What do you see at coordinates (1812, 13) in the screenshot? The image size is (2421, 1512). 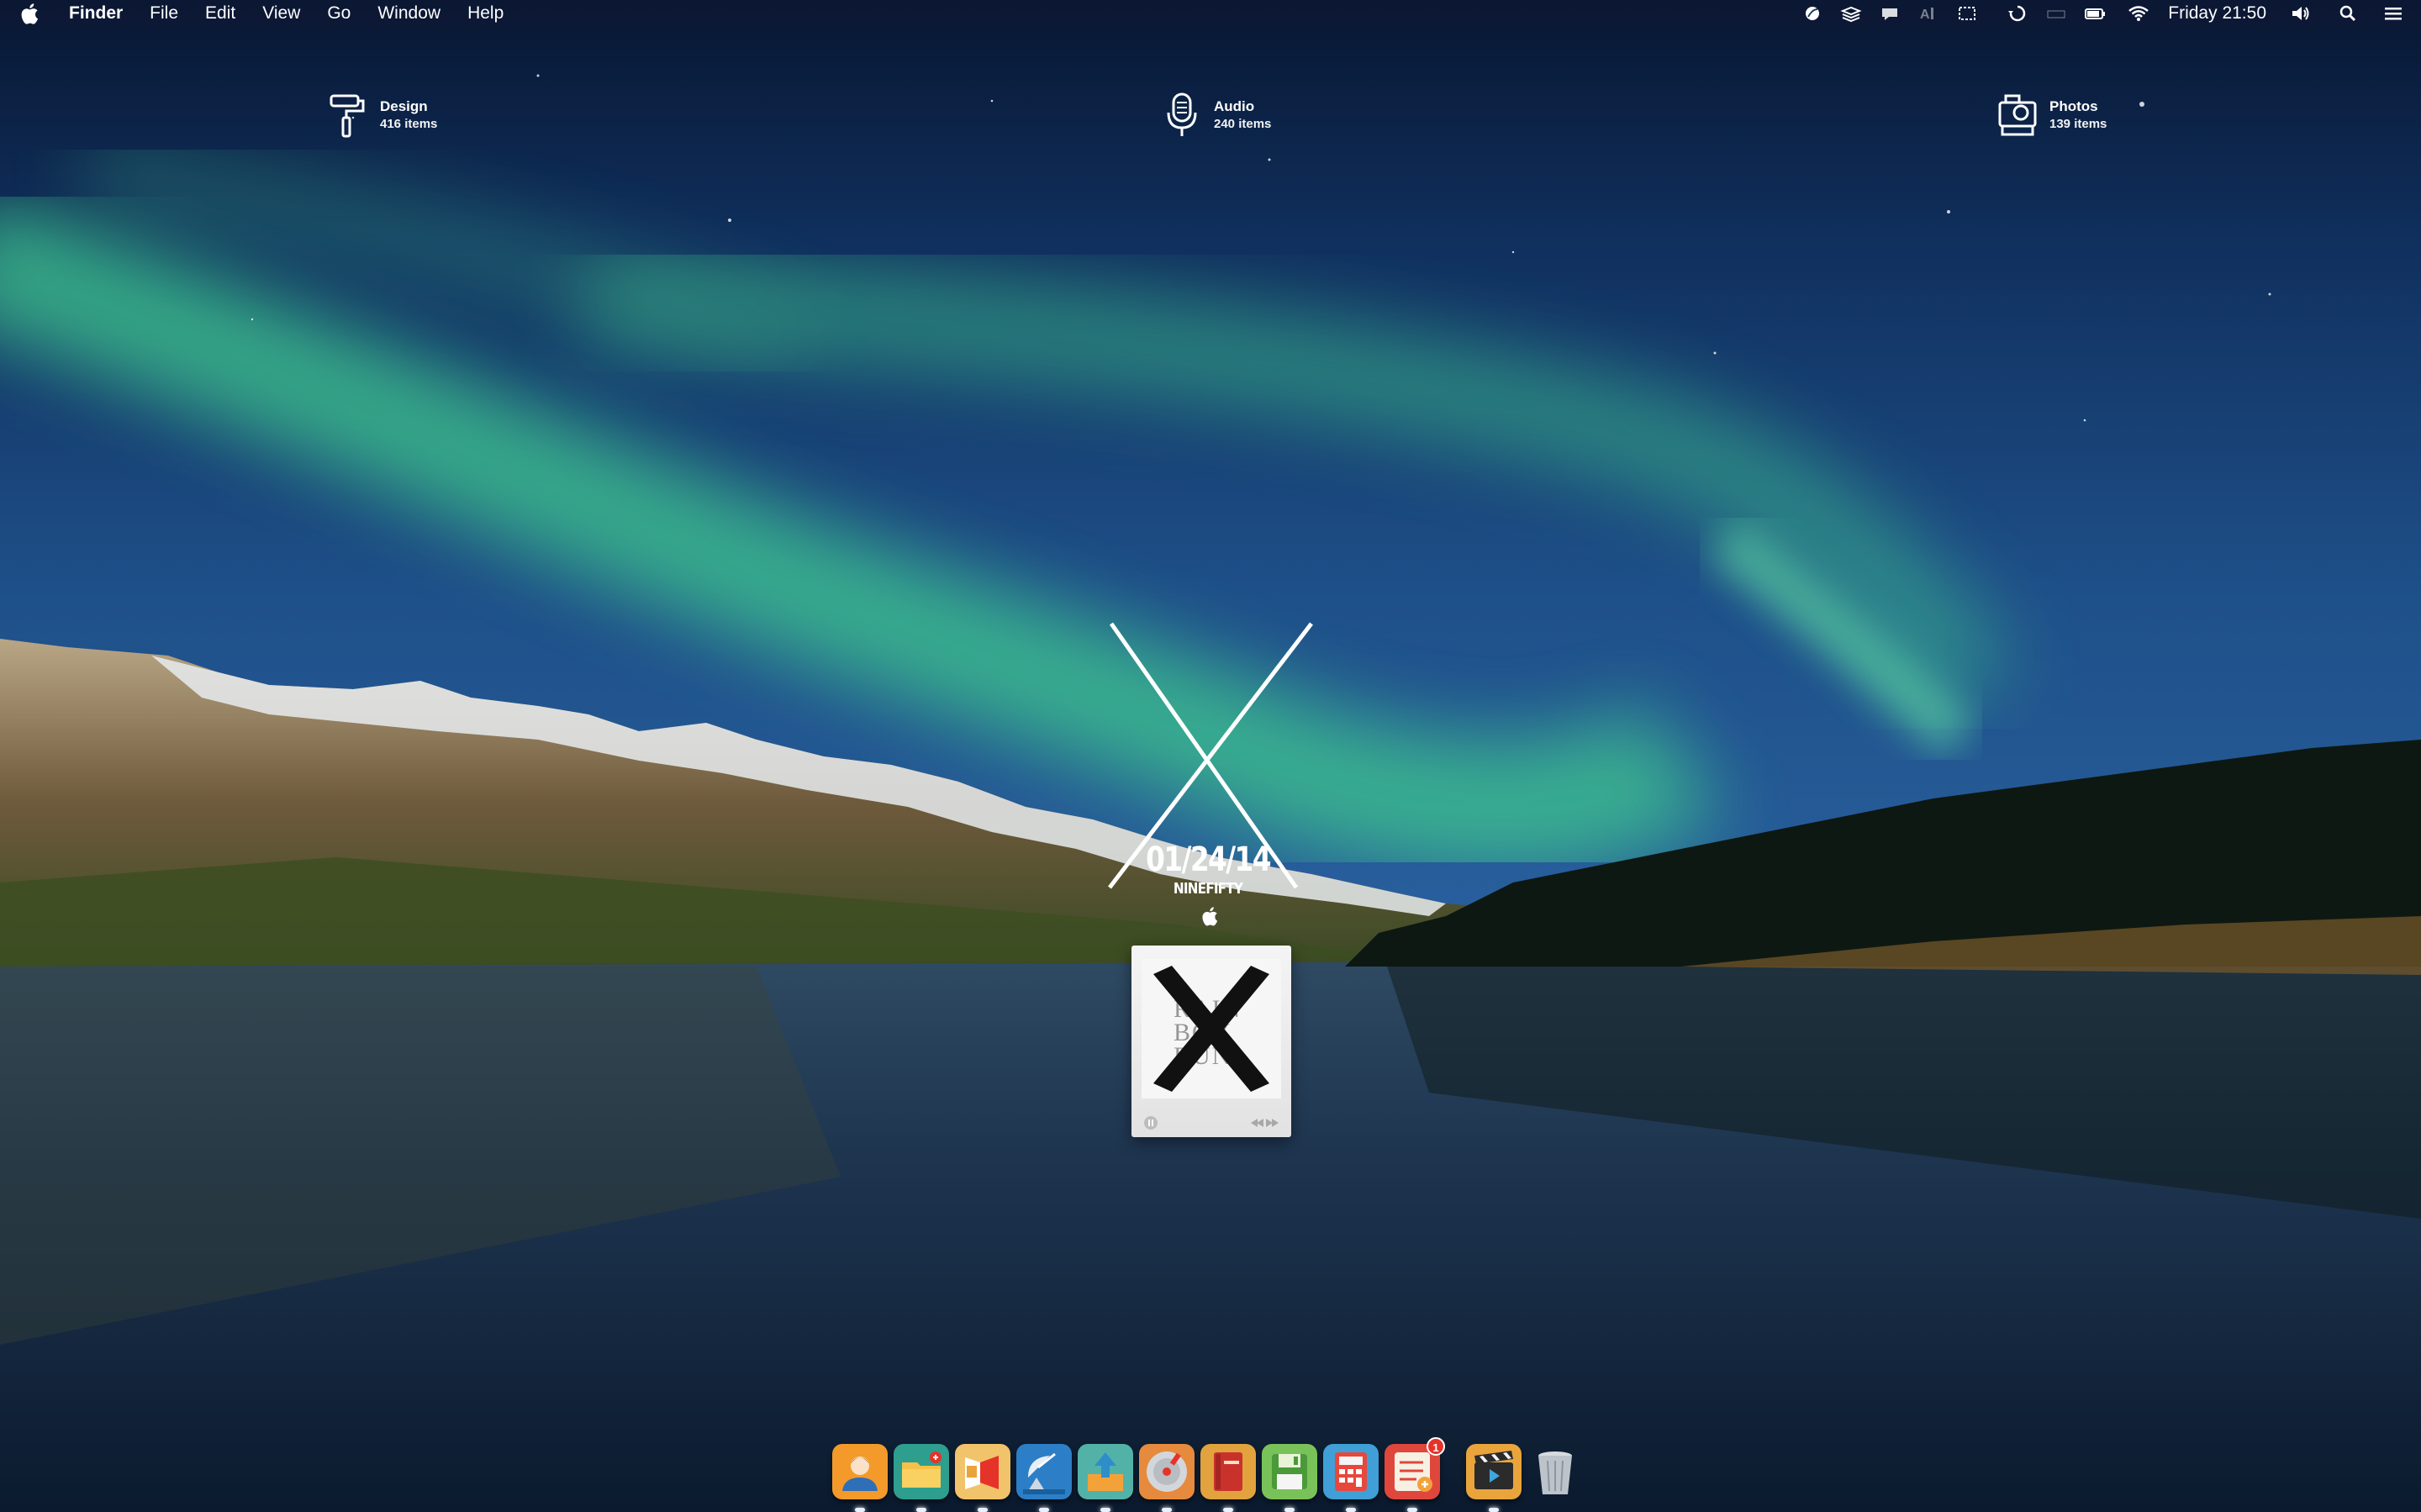 I see `leaf-icon` at bounding box center [1812, 13].